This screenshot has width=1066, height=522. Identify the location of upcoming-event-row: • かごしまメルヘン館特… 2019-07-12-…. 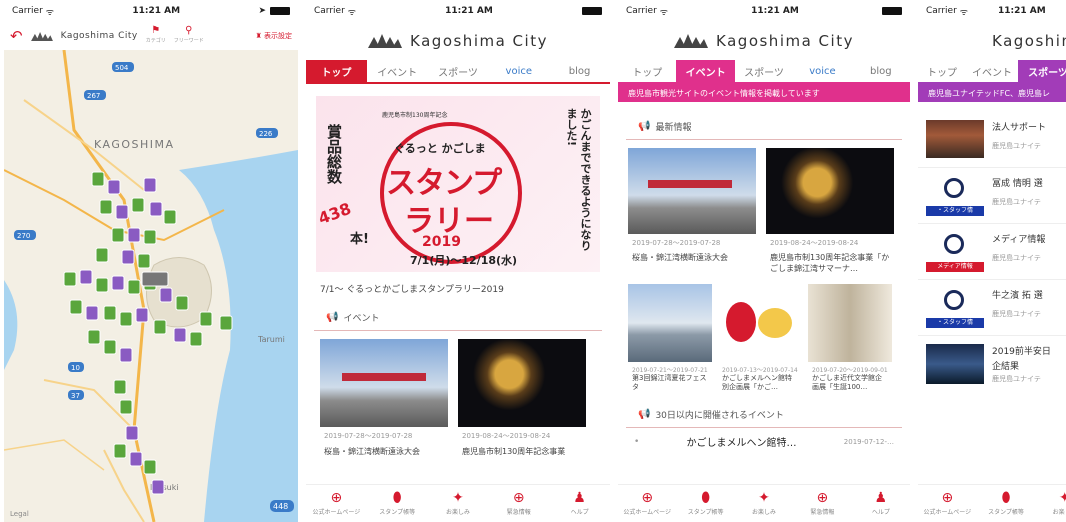
(764, 439).